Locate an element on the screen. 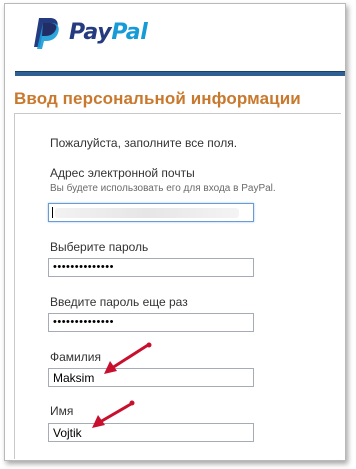 Image resolution: width=356 pixels, height=469 pixels. annotation-arrows is located at coordinates (122, 385).